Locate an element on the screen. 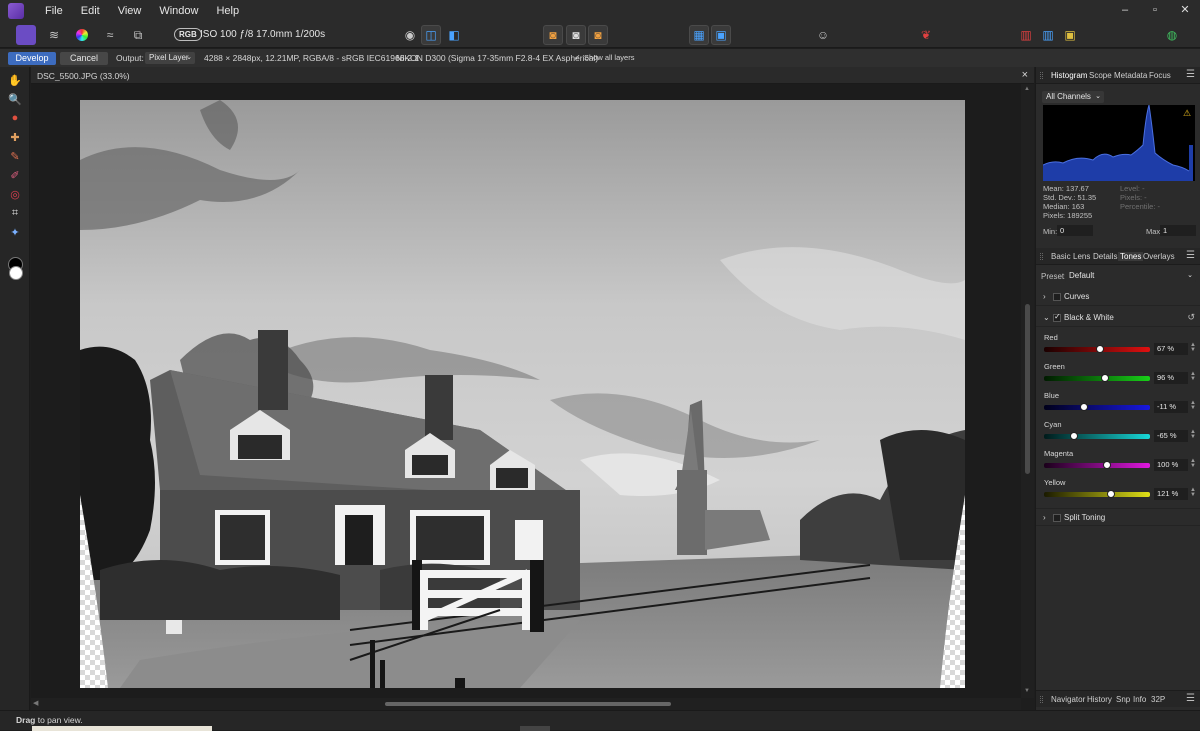  slider-yellow is located at coordinates (1097, 494).